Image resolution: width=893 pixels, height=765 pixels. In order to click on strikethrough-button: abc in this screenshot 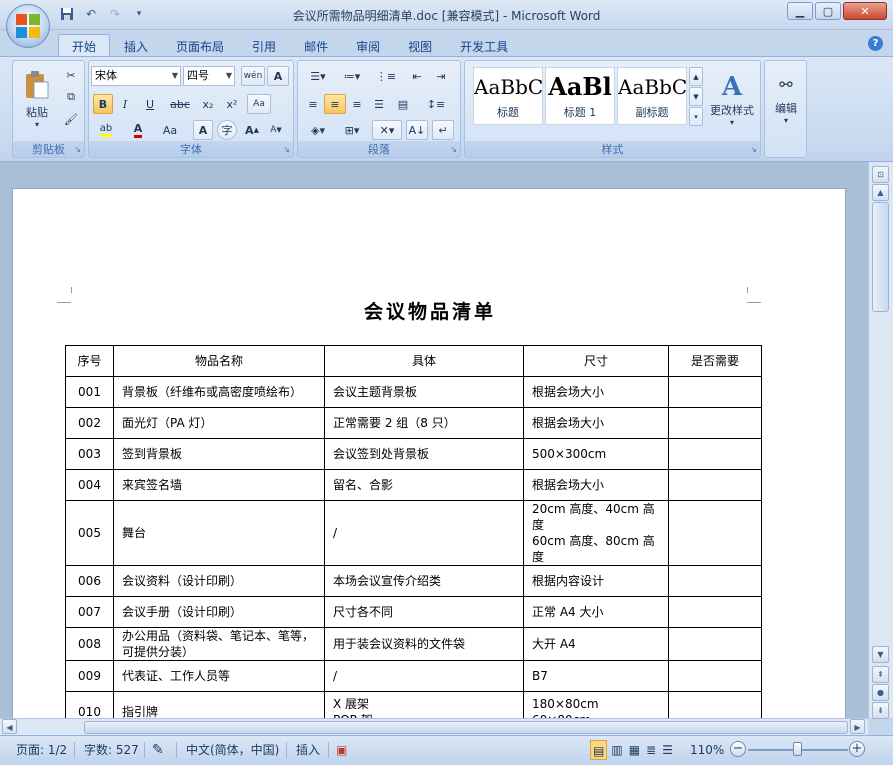, I will do `click(180, 104)`.